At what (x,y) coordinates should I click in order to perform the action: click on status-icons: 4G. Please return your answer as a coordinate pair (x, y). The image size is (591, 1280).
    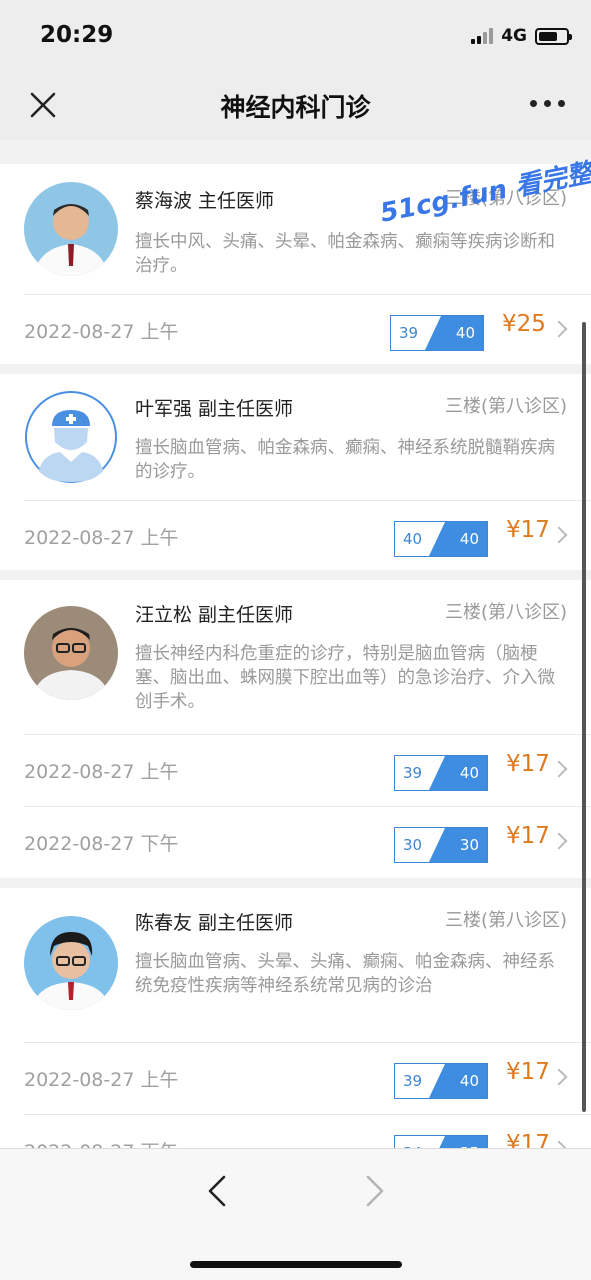
    Looking at the image, I should click on (521, 36).